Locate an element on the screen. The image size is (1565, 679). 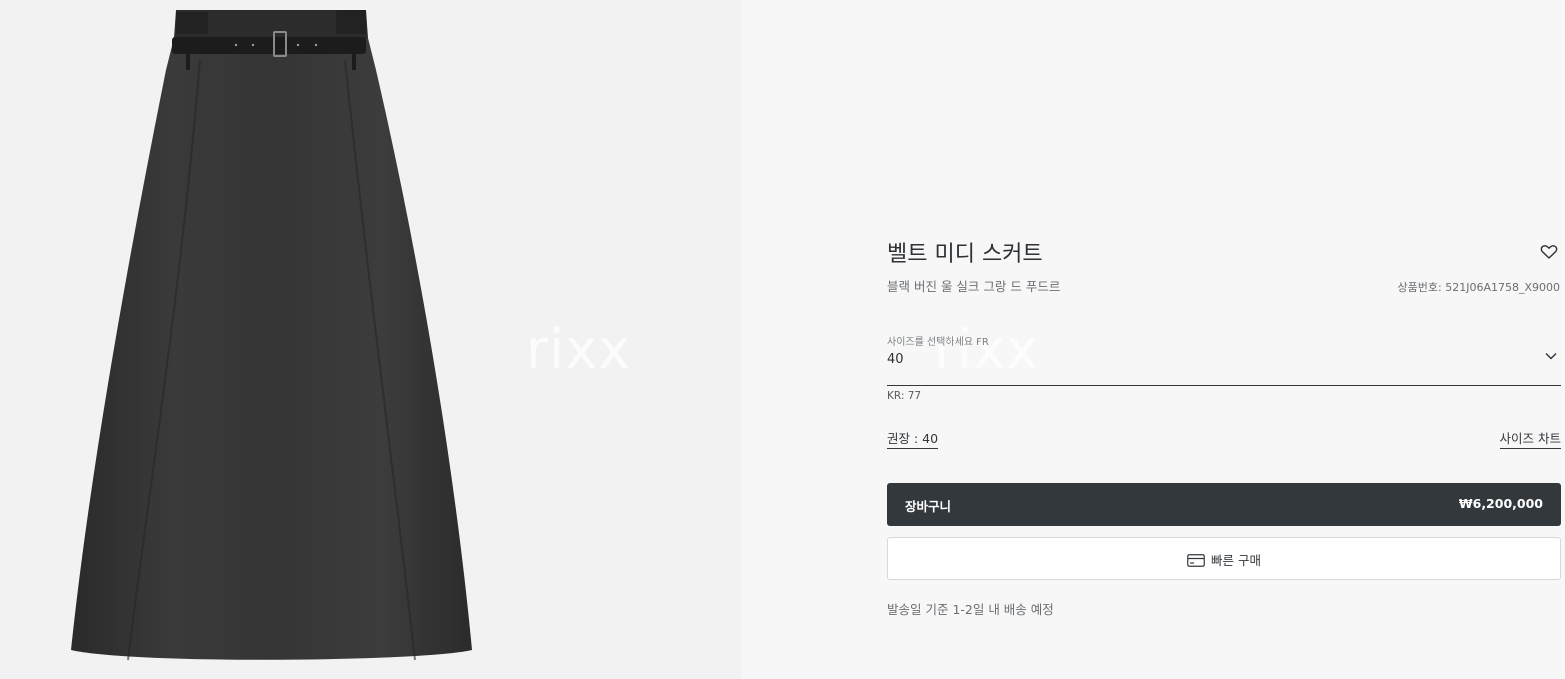
kr-size-label: KR: 77 is located at coordinates (904, 396).